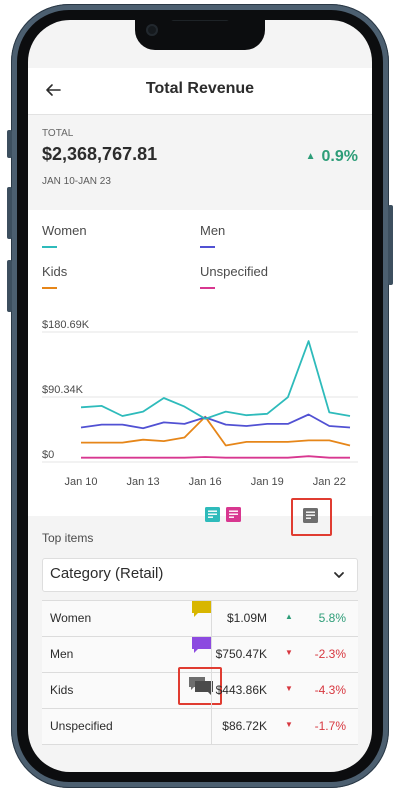 This screenshot has width=400, height=792. Describe the element at coordinates (152, 30) in the screenshot. I see `front-camera` at that location.